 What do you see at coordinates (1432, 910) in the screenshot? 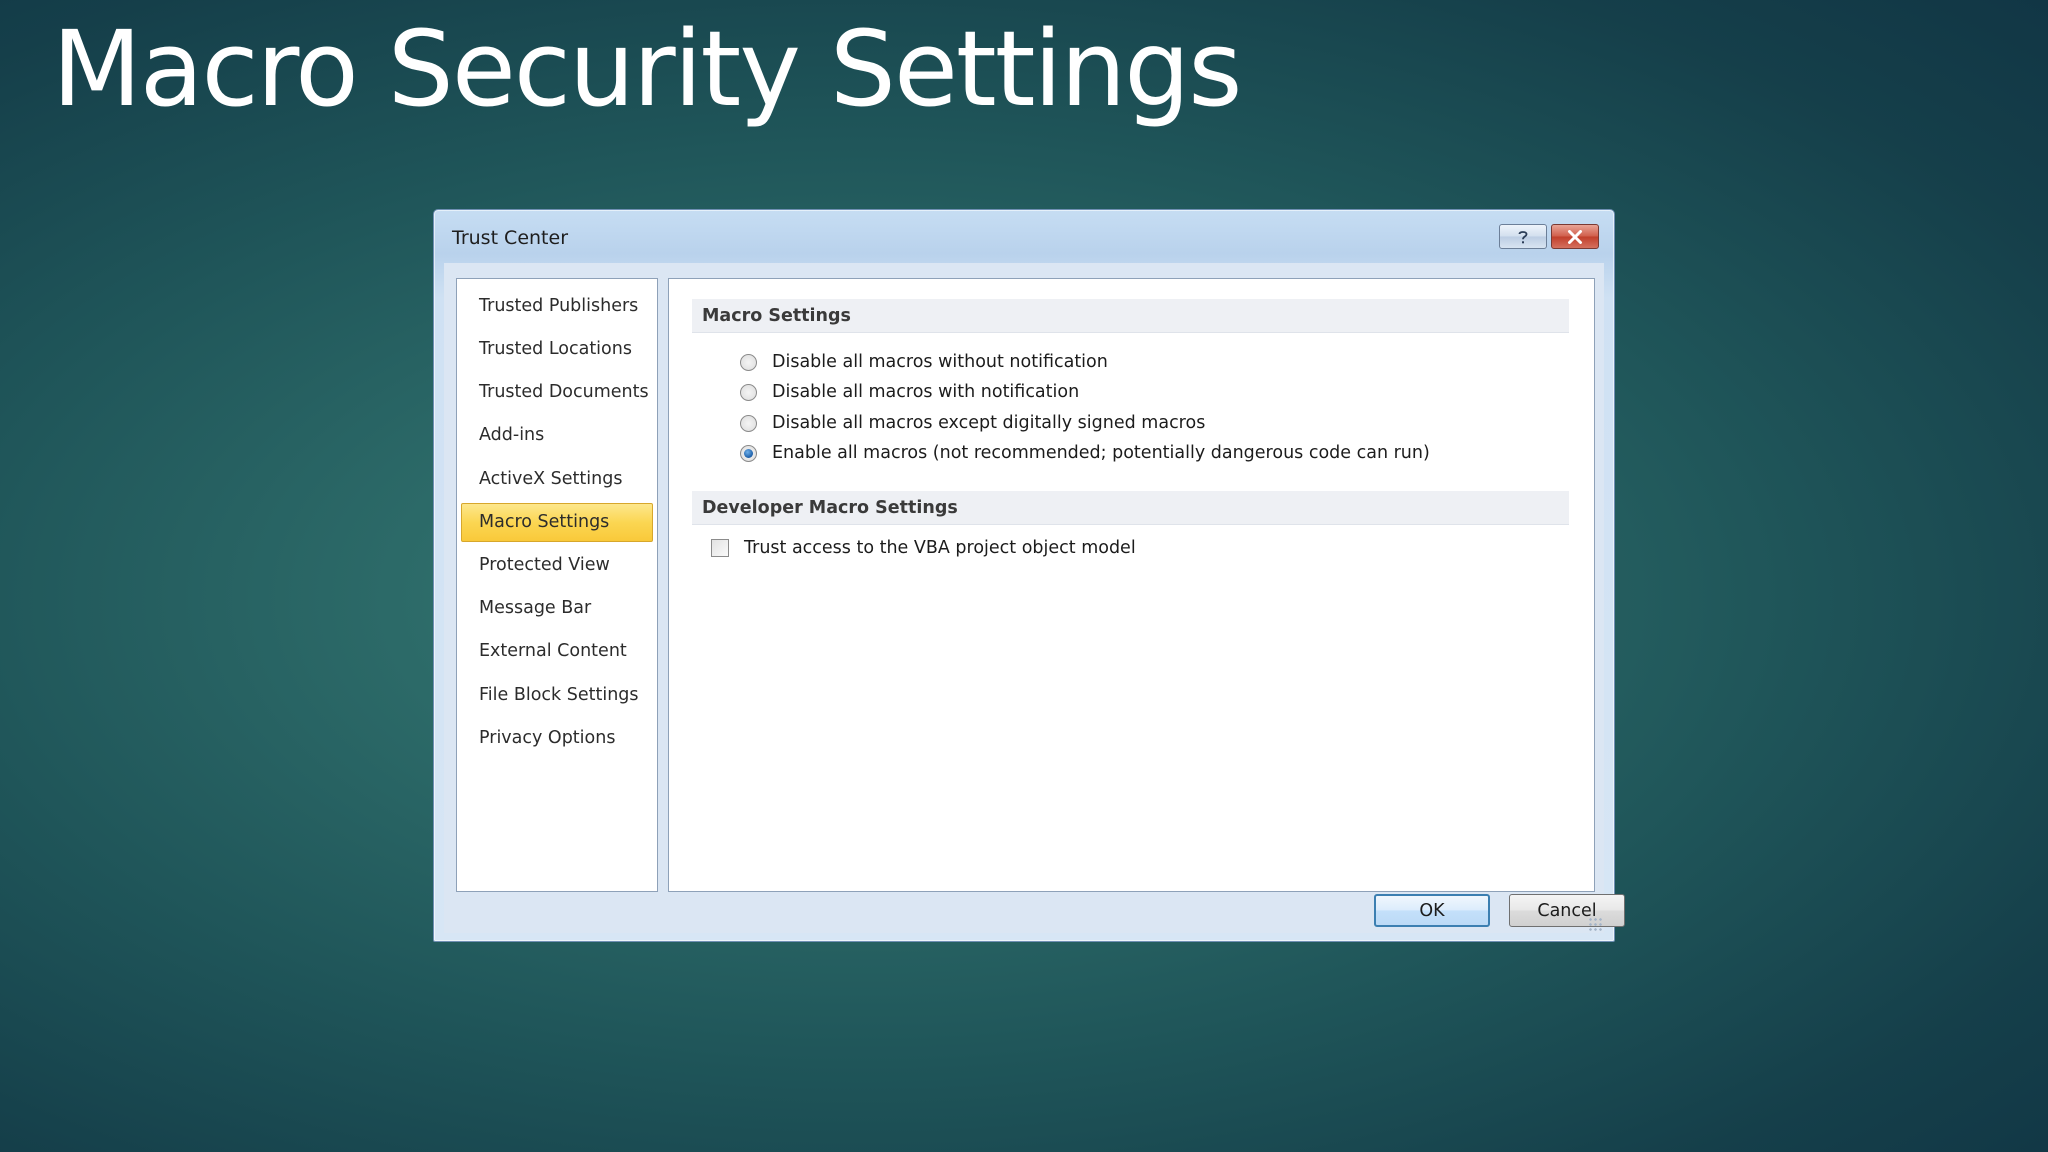
I see `ok-button: OK` at bounding box center [1432, 910].